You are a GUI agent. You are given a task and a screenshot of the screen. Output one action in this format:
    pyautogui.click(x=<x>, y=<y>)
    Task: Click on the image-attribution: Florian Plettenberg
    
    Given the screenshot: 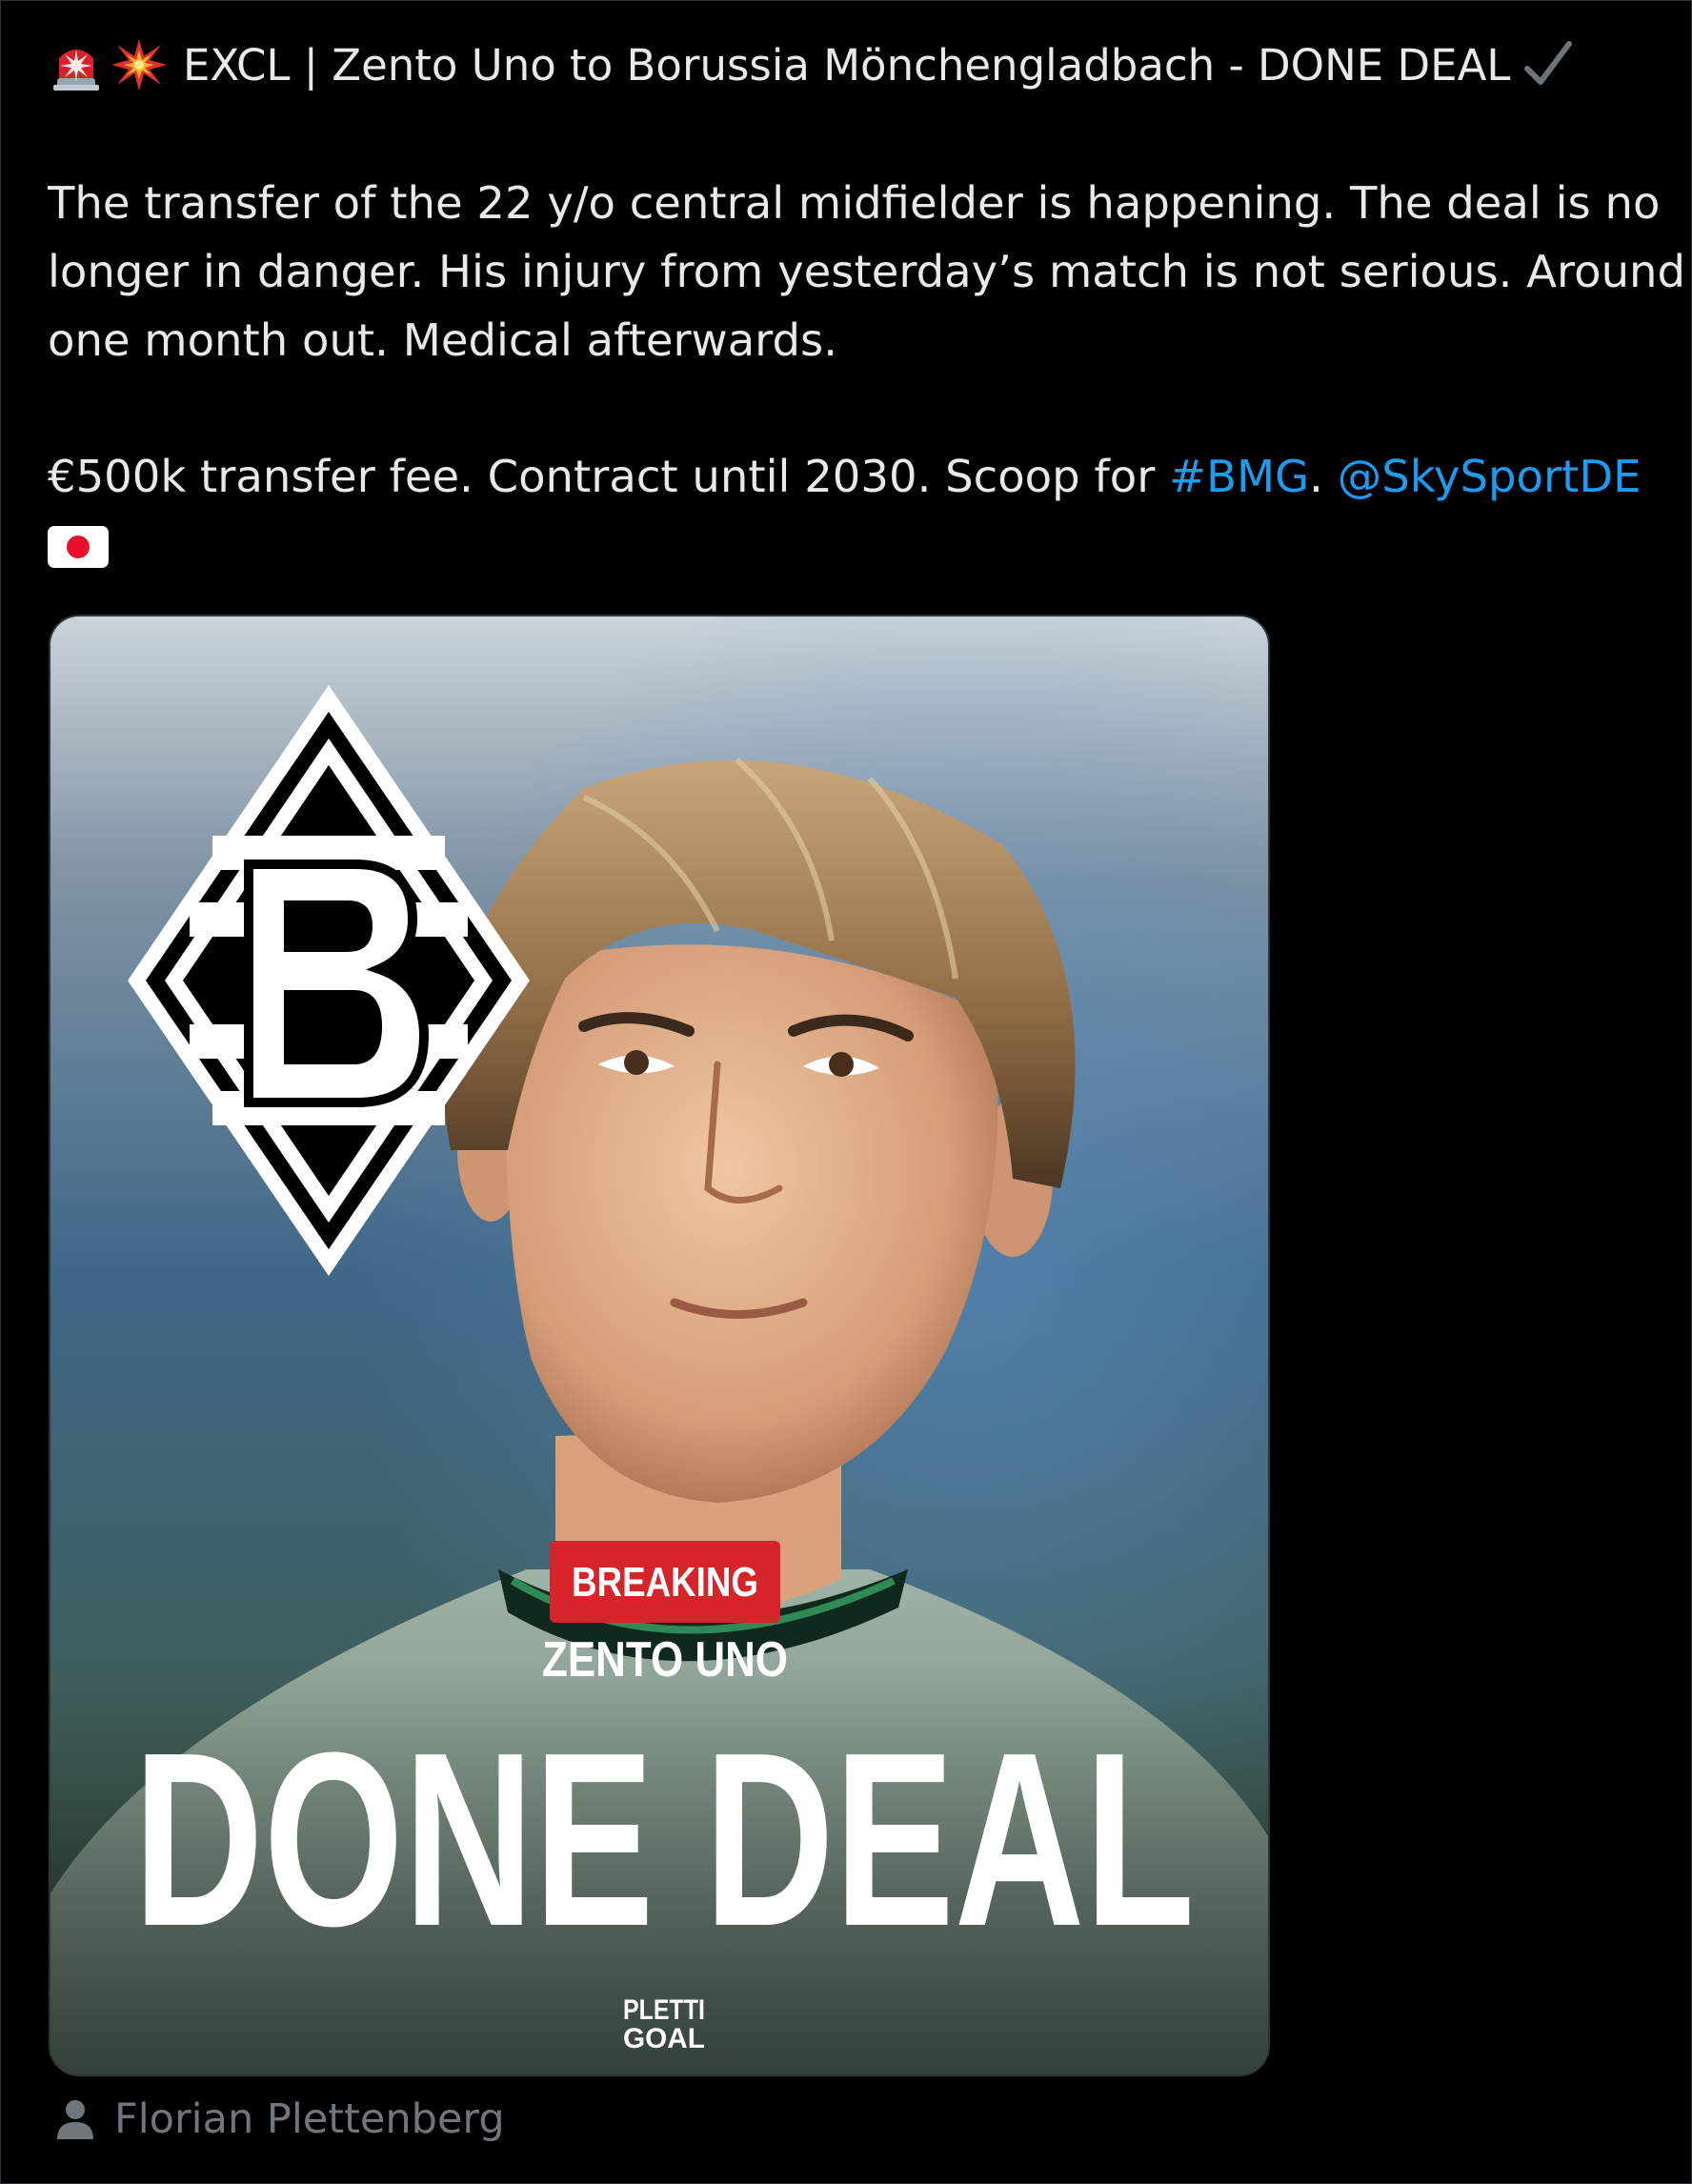 What is the action you would take?
    pyautogui.click(x=279, y=2119)
    